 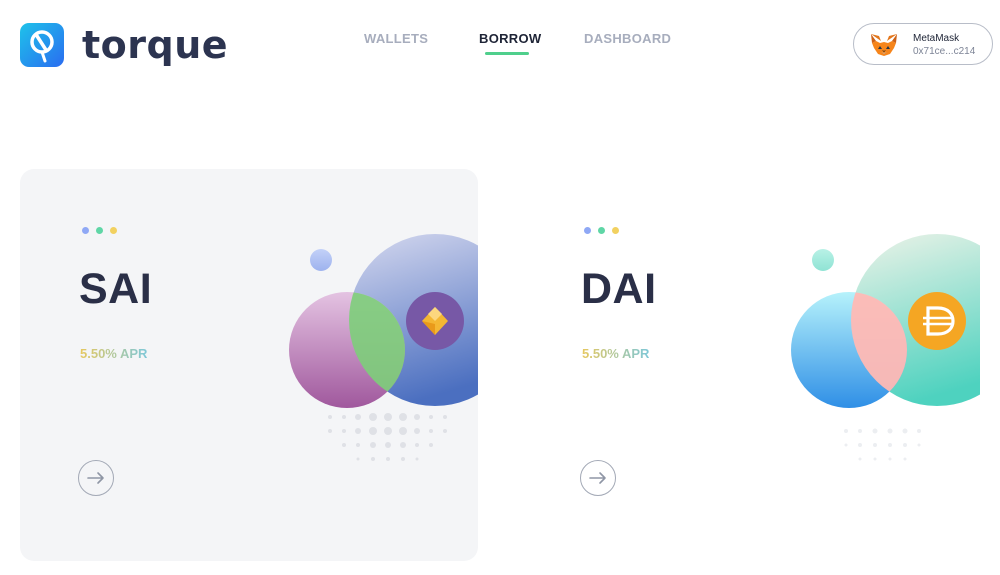 What do you see at coordinates (884, 47) in the screenshot?
I see `metamask-fox-icon` at bounding box center [884, 47].